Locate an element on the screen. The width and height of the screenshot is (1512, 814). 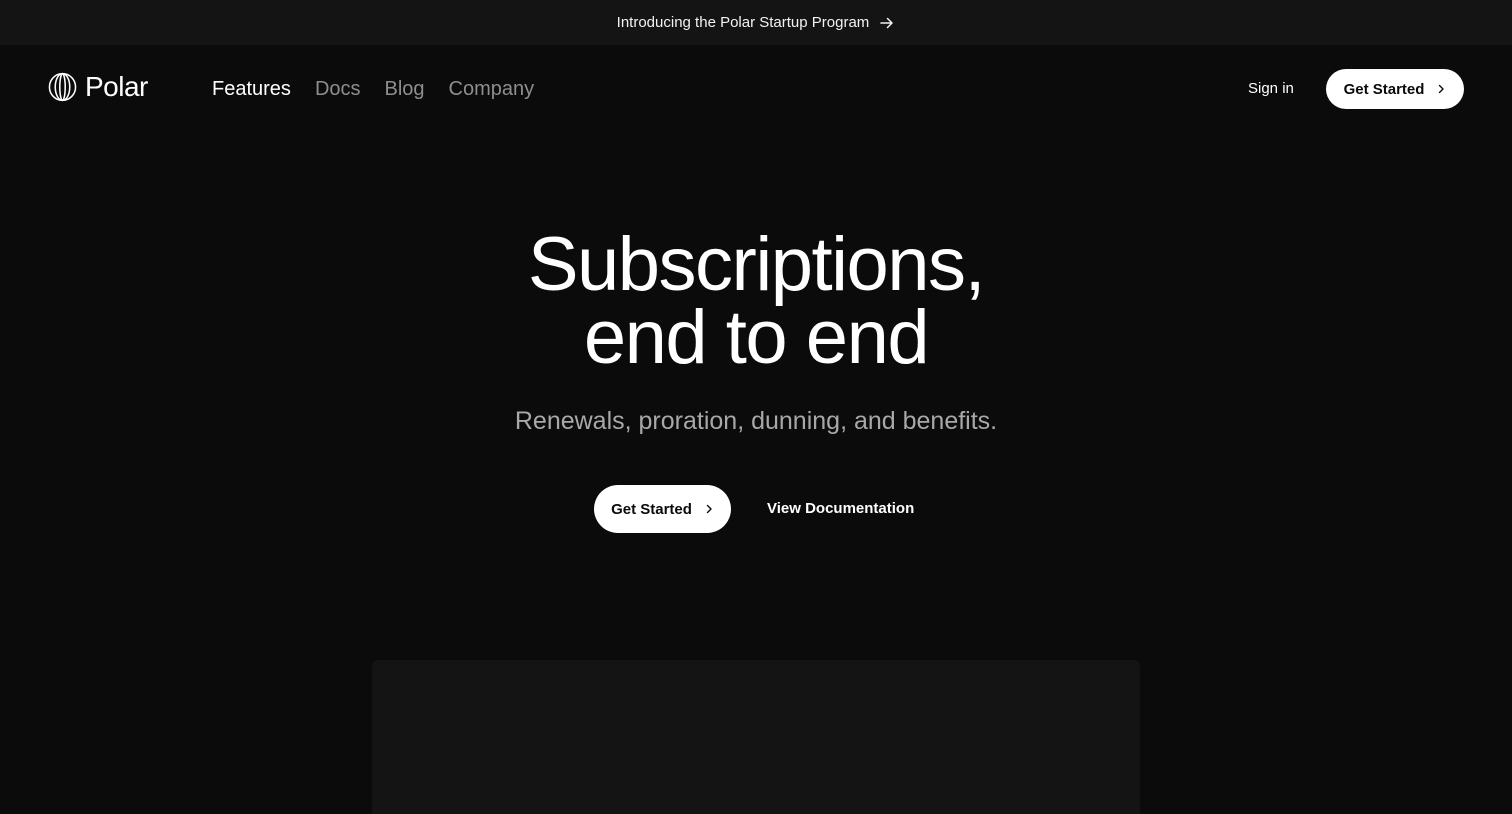
nav-item-docs: Docs is located at coordinates (338, 89).